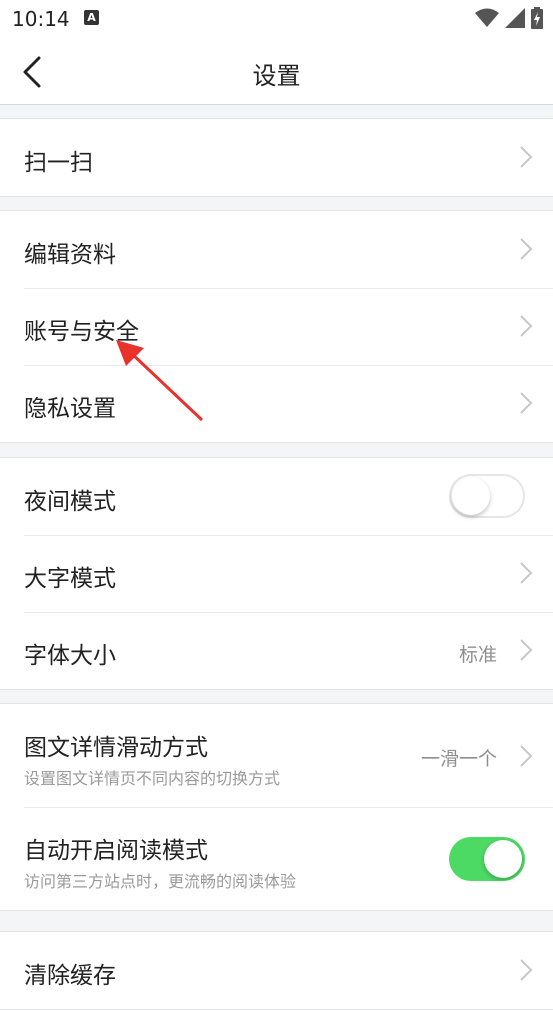 The image size is (553, 1010). What do you see at coordinates (160, 881) in the screenshot?
I see `row-subtitle: 访问第三方站点时，更流畅的阅读体验` at bounding box center [160, 881].